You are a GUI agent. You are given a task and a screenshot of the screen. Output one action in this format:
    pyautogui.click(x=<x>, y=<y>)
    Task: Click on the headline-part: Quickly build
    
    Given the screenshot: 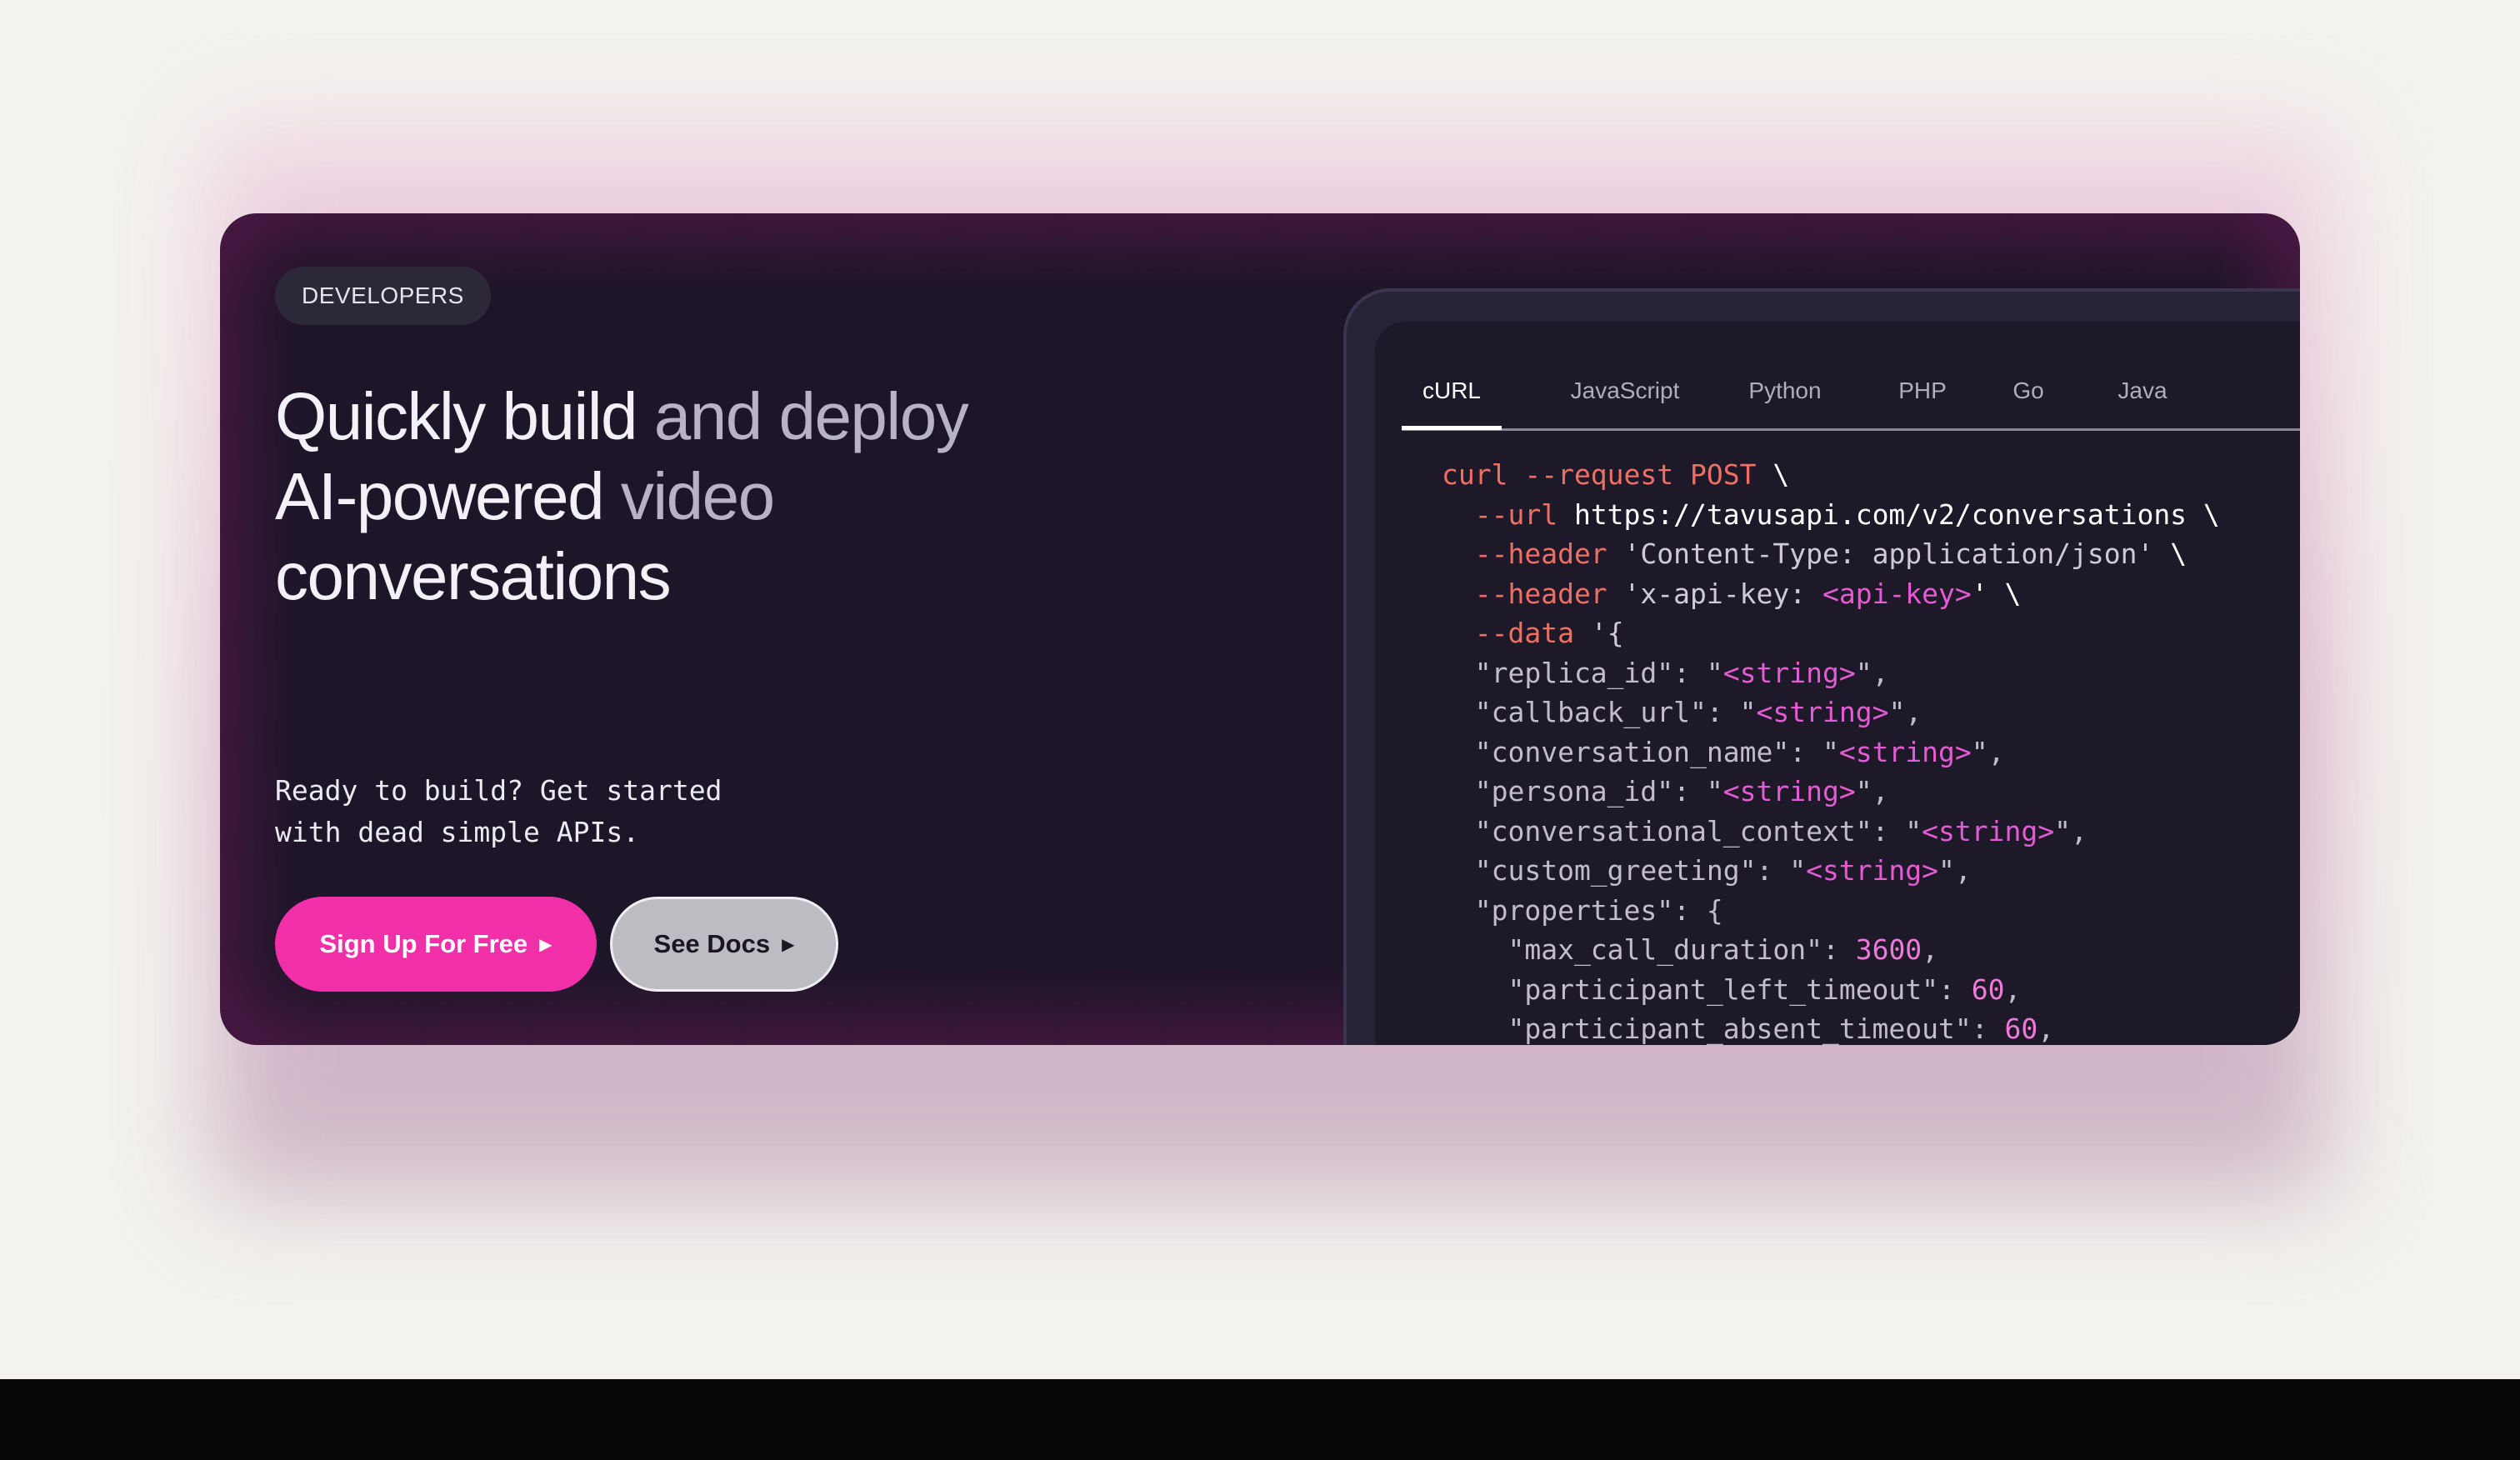 What is the action you would take?
    pyautogui.click(x=456, y=416)
    